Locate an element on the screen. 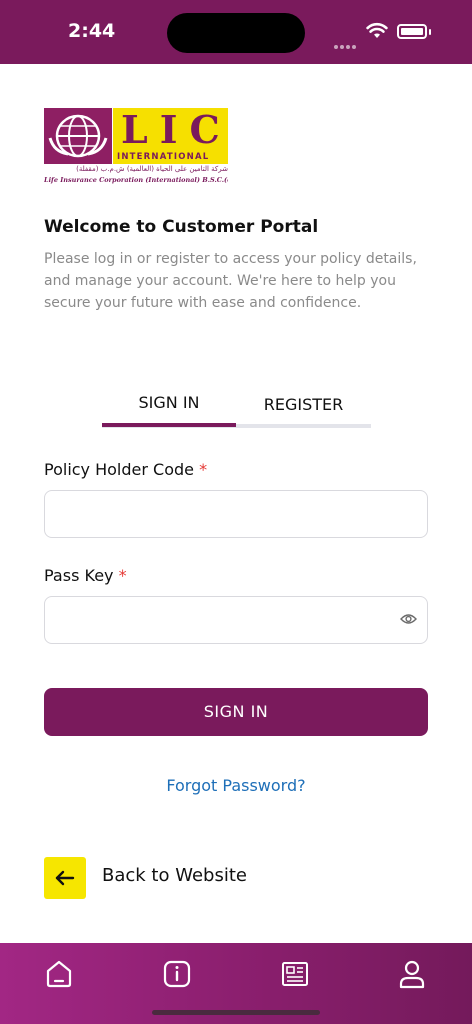 The height and width of the screenshot is (1024, 472). logo-wordmark: LIC INTERNATIONAL is located at coordinates (170, 136).